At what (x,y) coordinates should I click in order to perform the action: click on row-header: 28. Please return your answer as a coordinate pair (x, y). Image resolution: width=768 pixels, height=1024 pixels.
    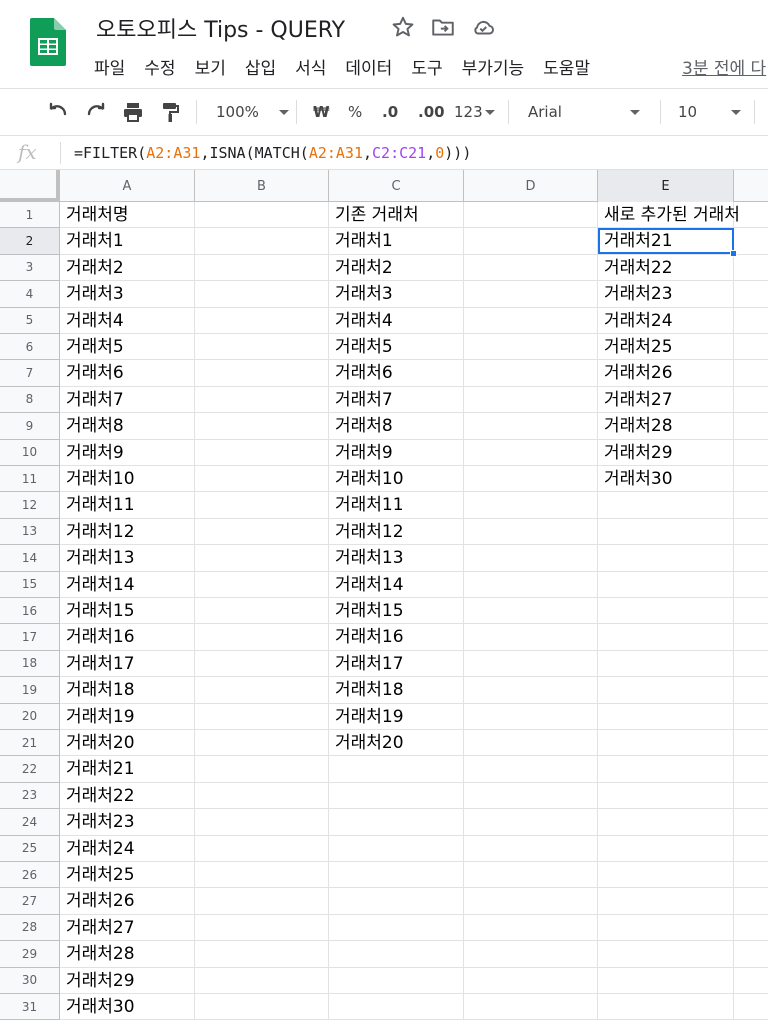
    Looking at the image, I should click on (30, 928).